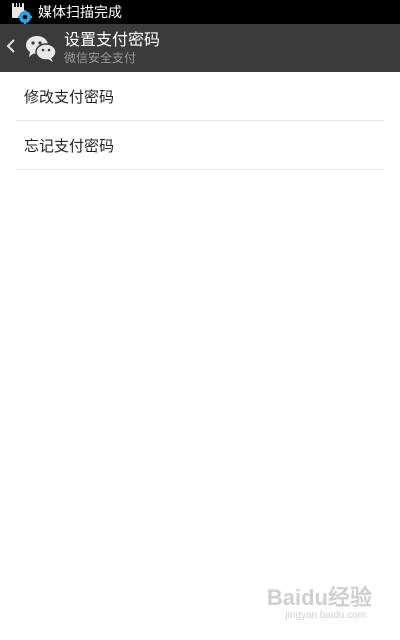 The height and width of the screenshot is (640, 400). What do you see at coordinates (69, 145) in the screenshot?
I see `list-item-label: 忘记支付密码` at bounding box center [69, 145].